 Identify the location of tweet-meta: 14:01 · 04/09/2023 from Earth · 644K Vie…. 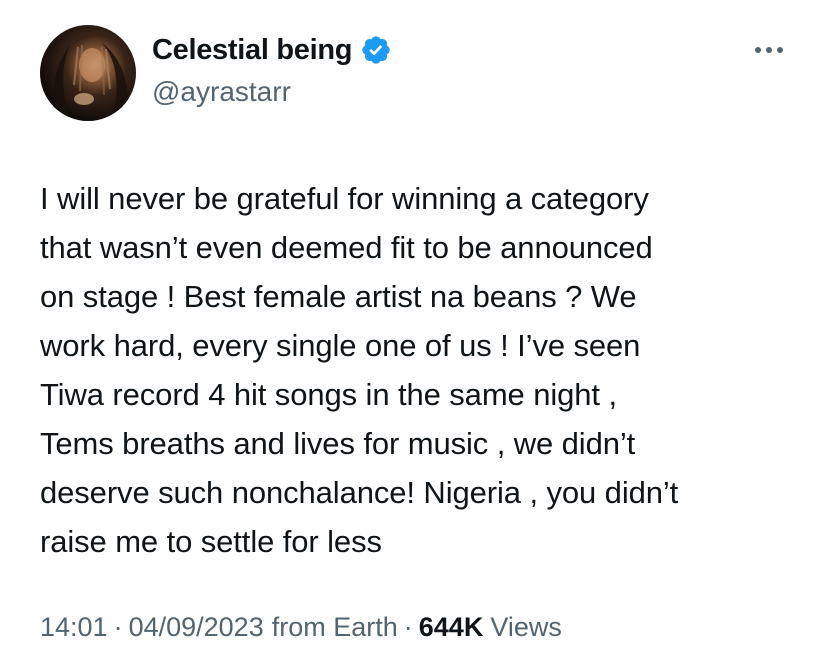
(301, 627).